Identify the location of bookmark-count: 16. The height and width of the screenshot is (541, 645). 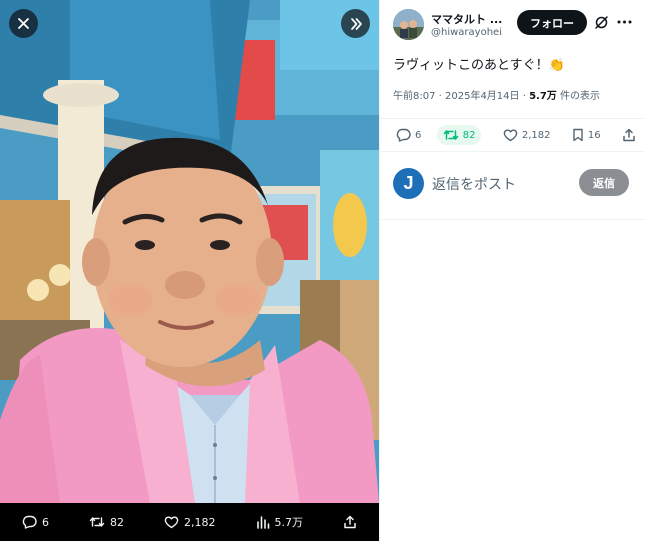
(594, 135).